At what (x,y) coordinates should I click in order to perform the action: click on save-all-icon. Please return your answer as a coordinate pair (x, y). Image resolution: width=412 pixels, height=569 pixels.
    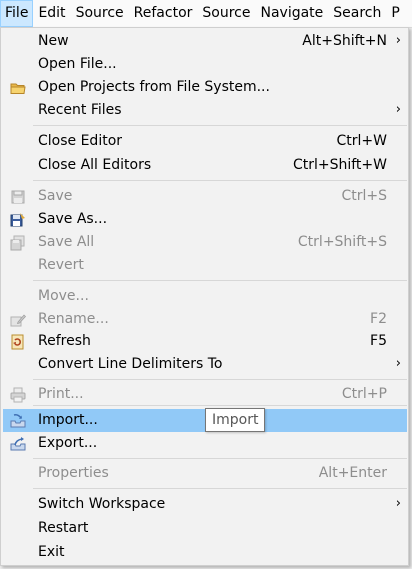
    Looking at the image, I should click on (17, 243).